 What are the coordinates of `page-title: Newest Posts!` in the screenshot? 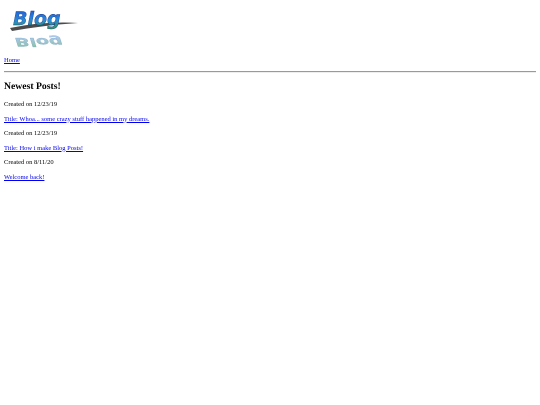 It's located at (32, 86).